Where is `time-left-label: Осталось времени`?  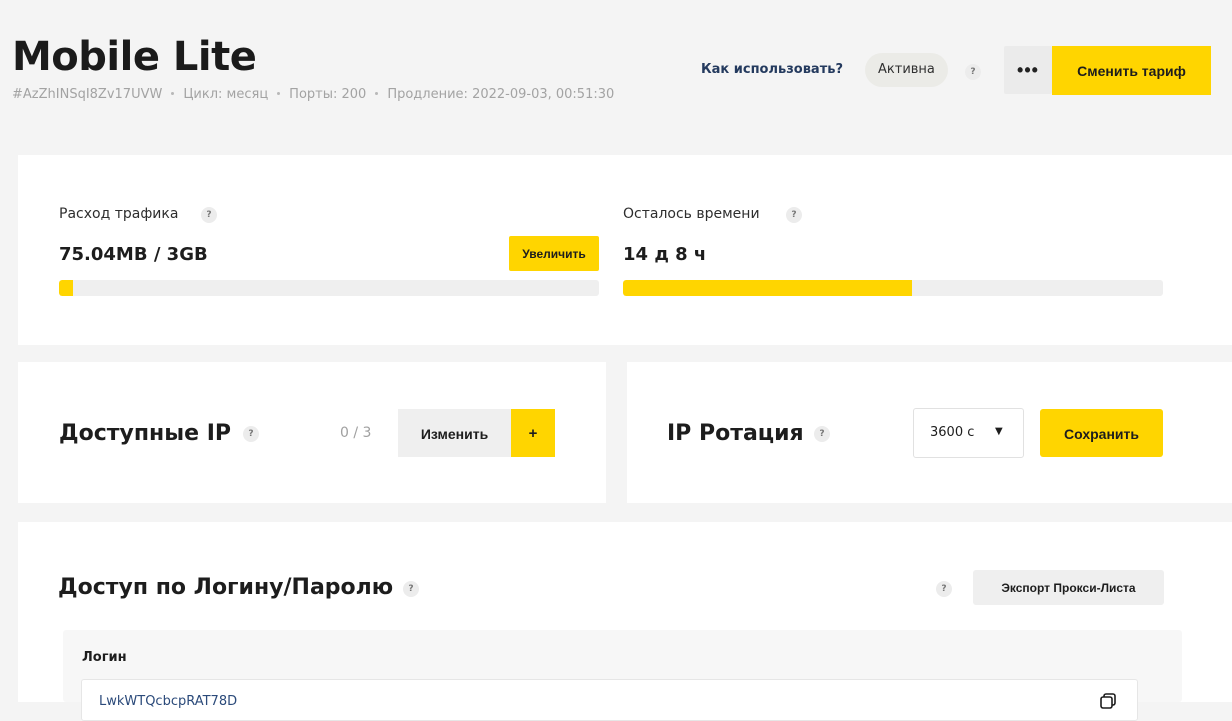
time-left-label: Осталось времени is located at coordinates (691, 214).